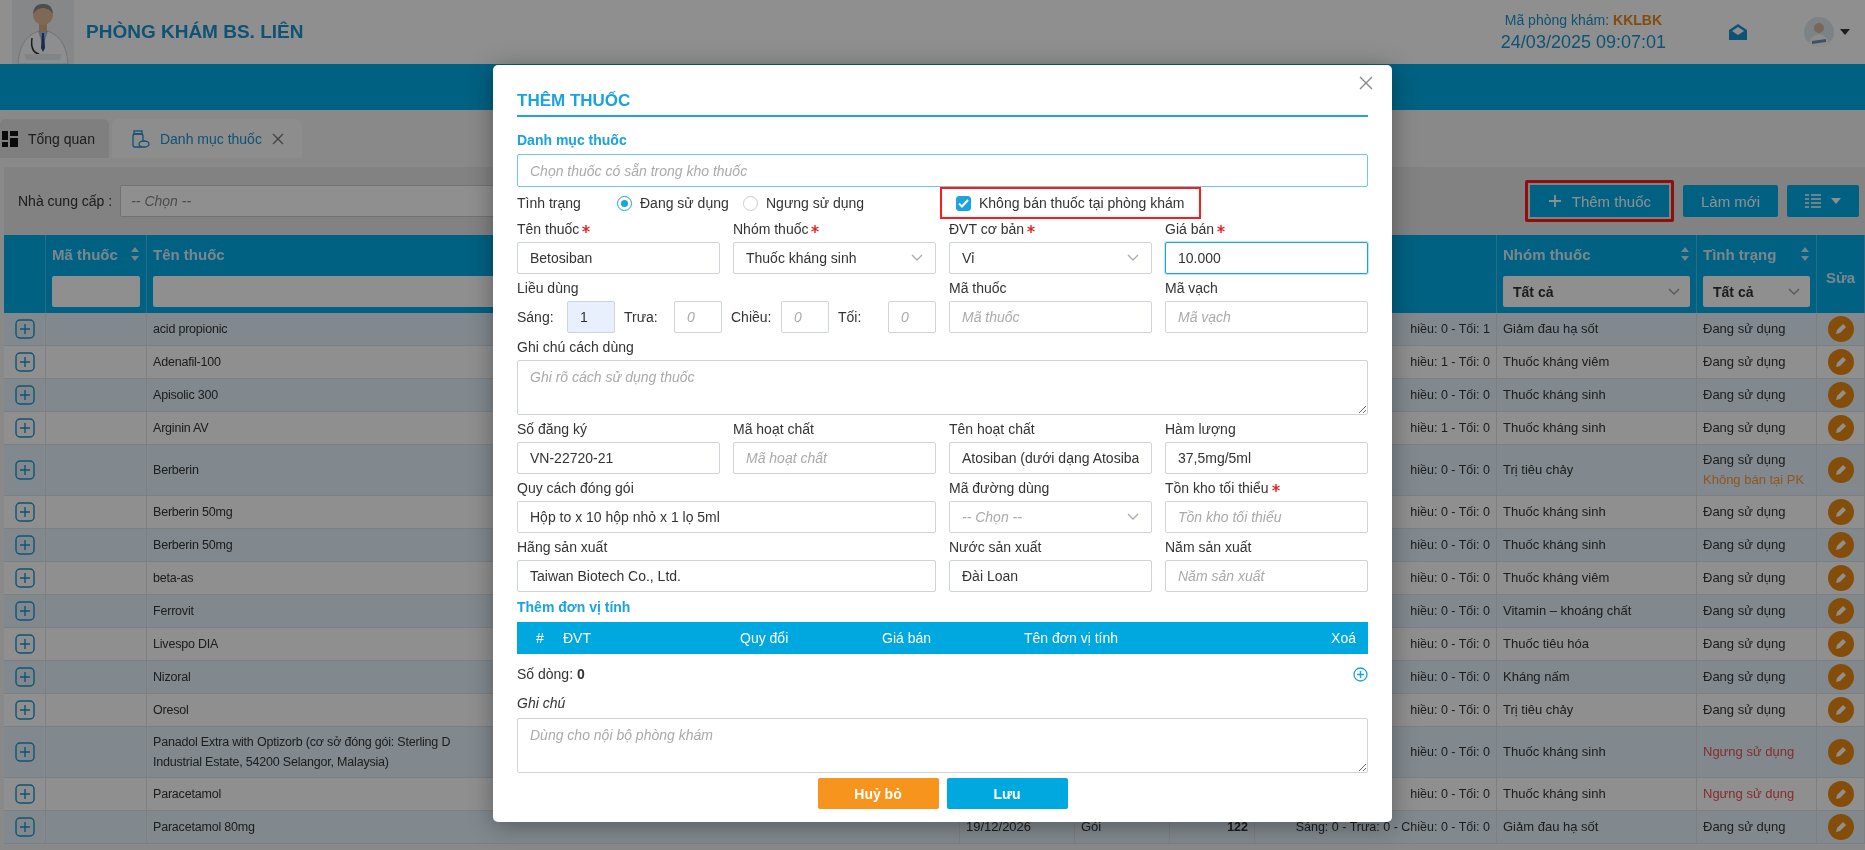 This screenshot has height=850, width=1865. What do you see at coordinates (834, 258) in the screenshot?
I see `dropdown: Thuốc kháng sinh` at bounding box center [834, 258].